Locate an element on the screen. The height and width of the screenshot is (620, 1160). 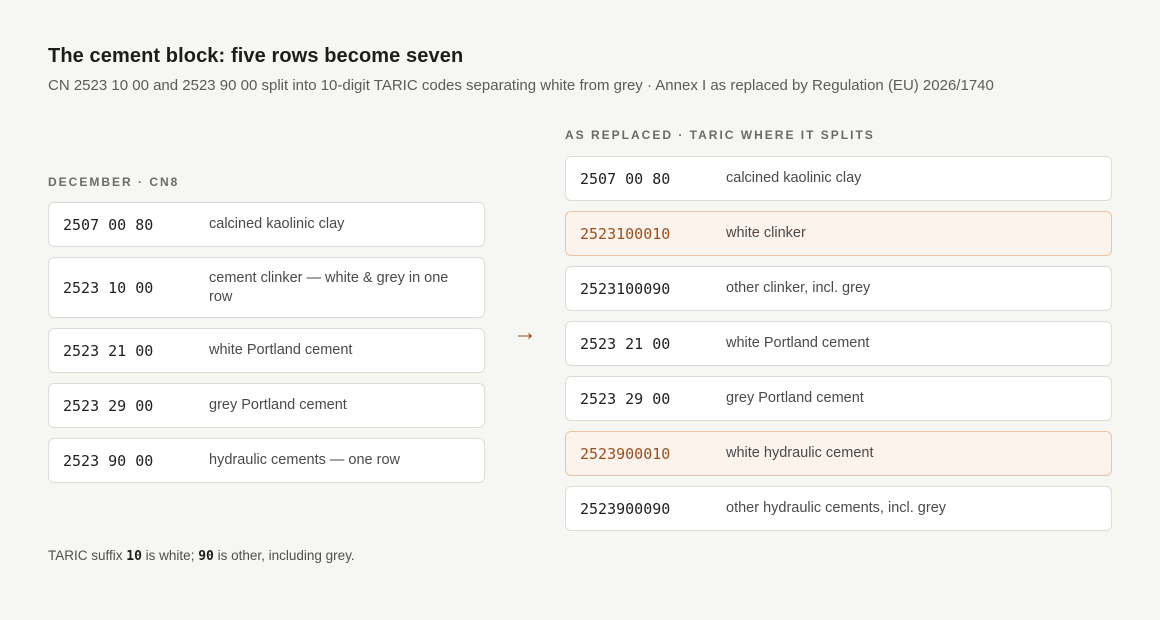
footnote-middle: is white; is located at coordinates (170, 555).